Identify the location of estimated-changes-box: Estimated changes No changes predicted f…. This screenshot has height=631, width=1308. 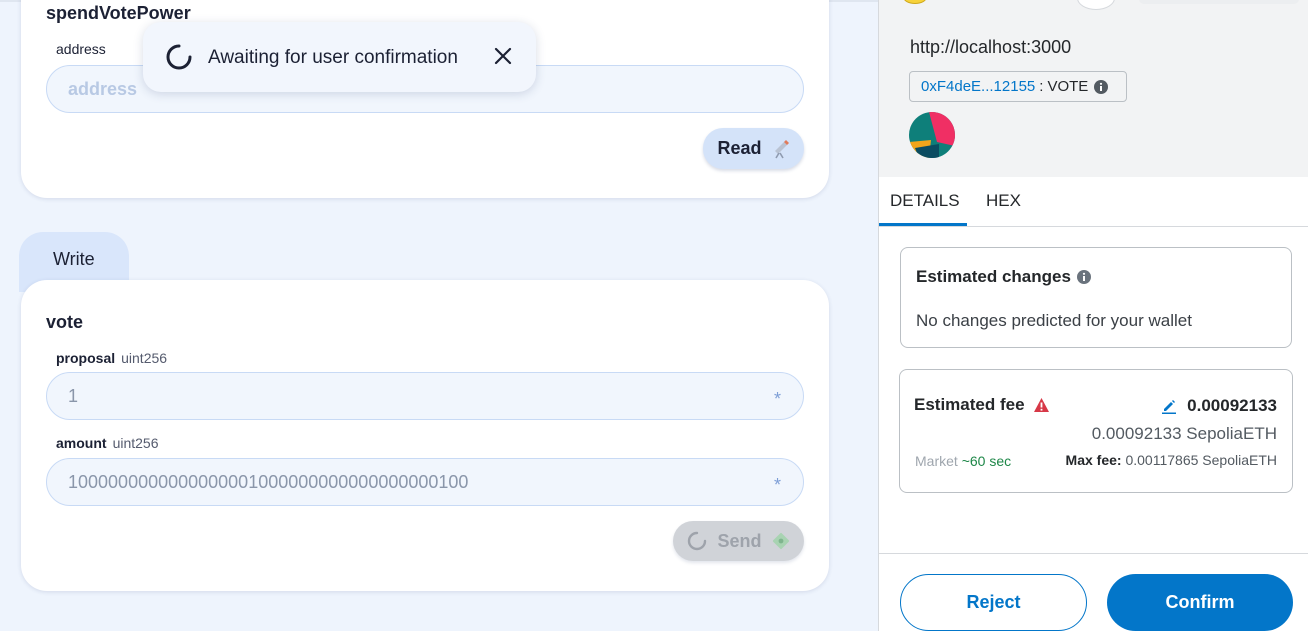
(1096, 297).